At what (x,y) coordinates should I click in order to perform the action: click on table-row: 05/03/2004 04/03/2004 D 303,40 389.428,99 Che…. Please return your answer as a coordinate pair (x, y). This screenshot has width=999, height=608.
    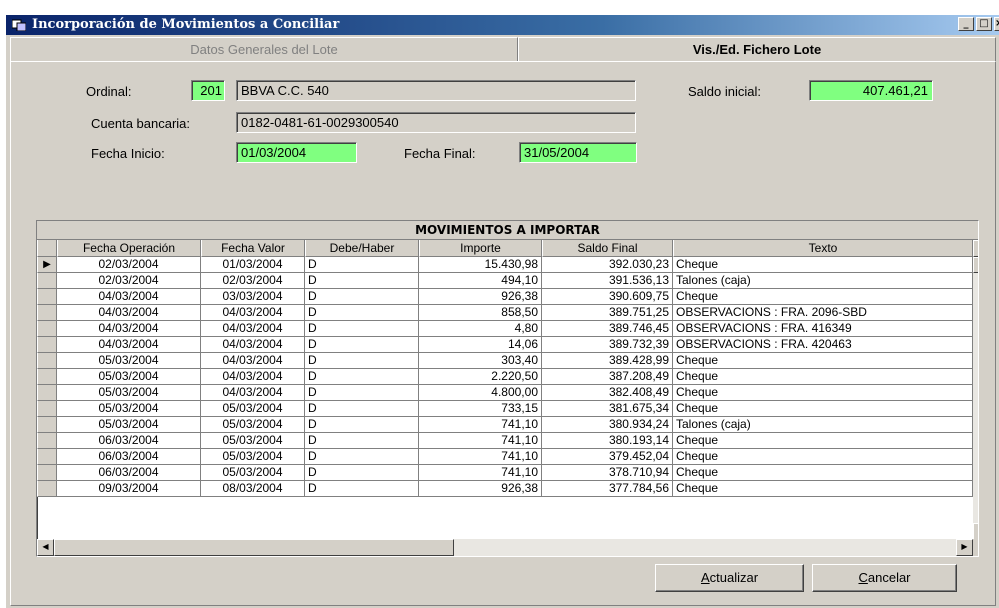
    Looking at the image, I should click on (507, 361).